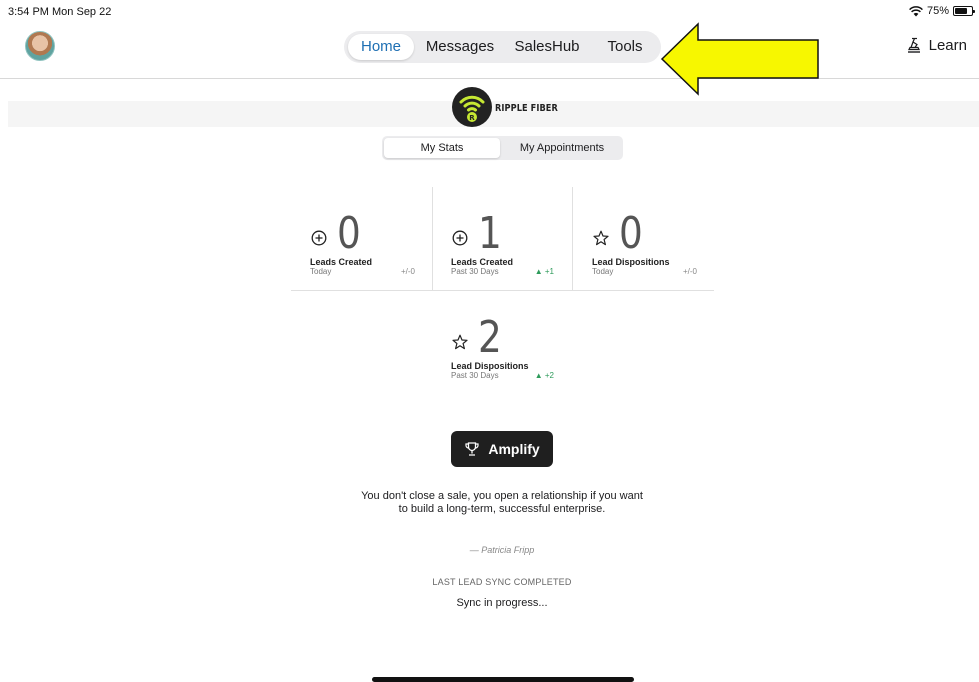 Image resolution: width=979 pixels, height=682 pixels. Describe the element at coordinates (625, 47) in the screenshot. I see `tab-tools: Tools` at that location.